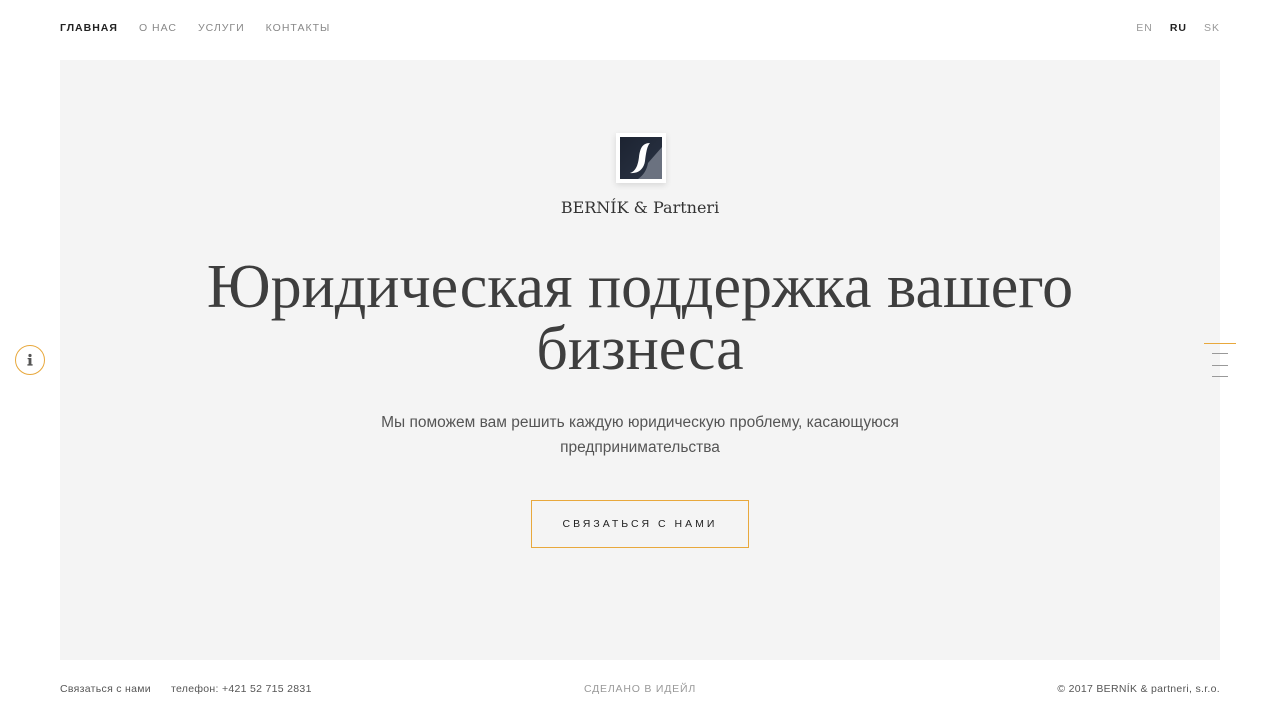 This screenshot has width=1280, height=720. I want to click on made-by-link: СДЕЛАНО В ИДЕЙЛ, so click(640, 689).